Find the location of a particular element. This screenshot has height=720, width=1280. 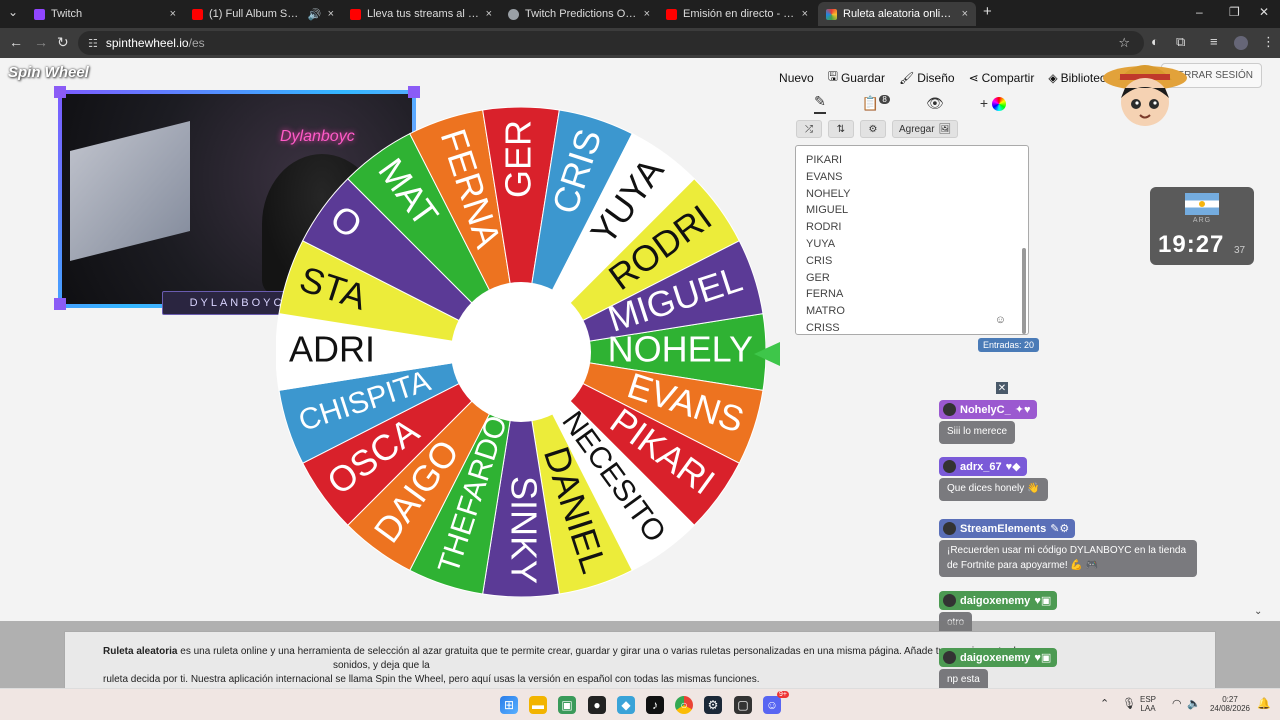

extension-icon: ◐ is located at coordinates (1155, 41).